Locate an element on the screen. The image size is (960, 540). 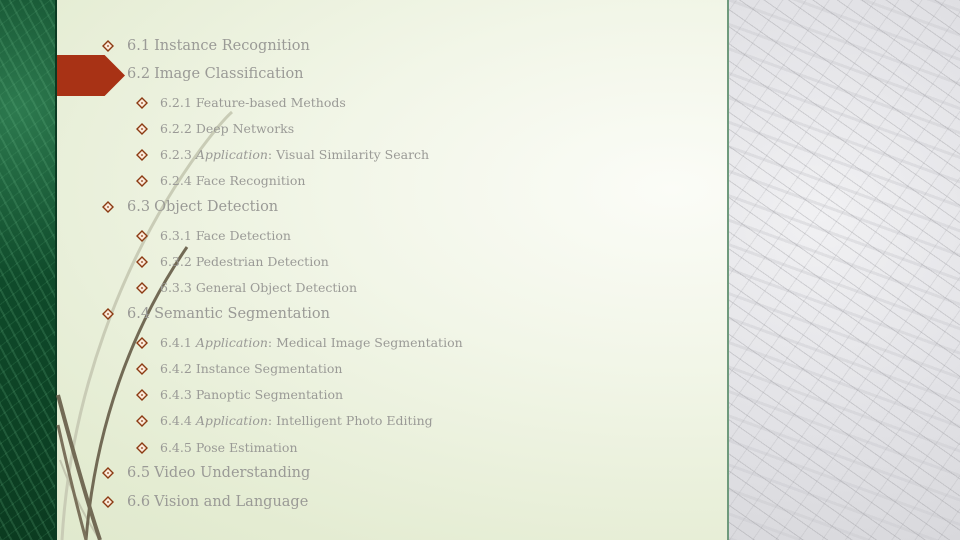
outline-item: 6.5 Video Understanding is located at coordinates (206, 473).